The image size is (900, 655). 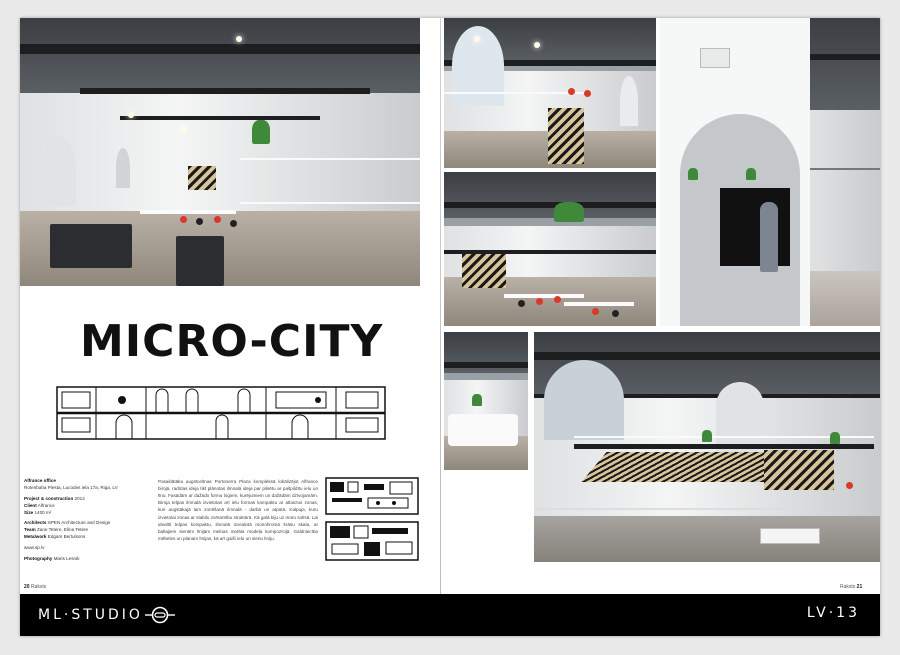 I want to click on team-label: Team, so click(x=30, y=530).